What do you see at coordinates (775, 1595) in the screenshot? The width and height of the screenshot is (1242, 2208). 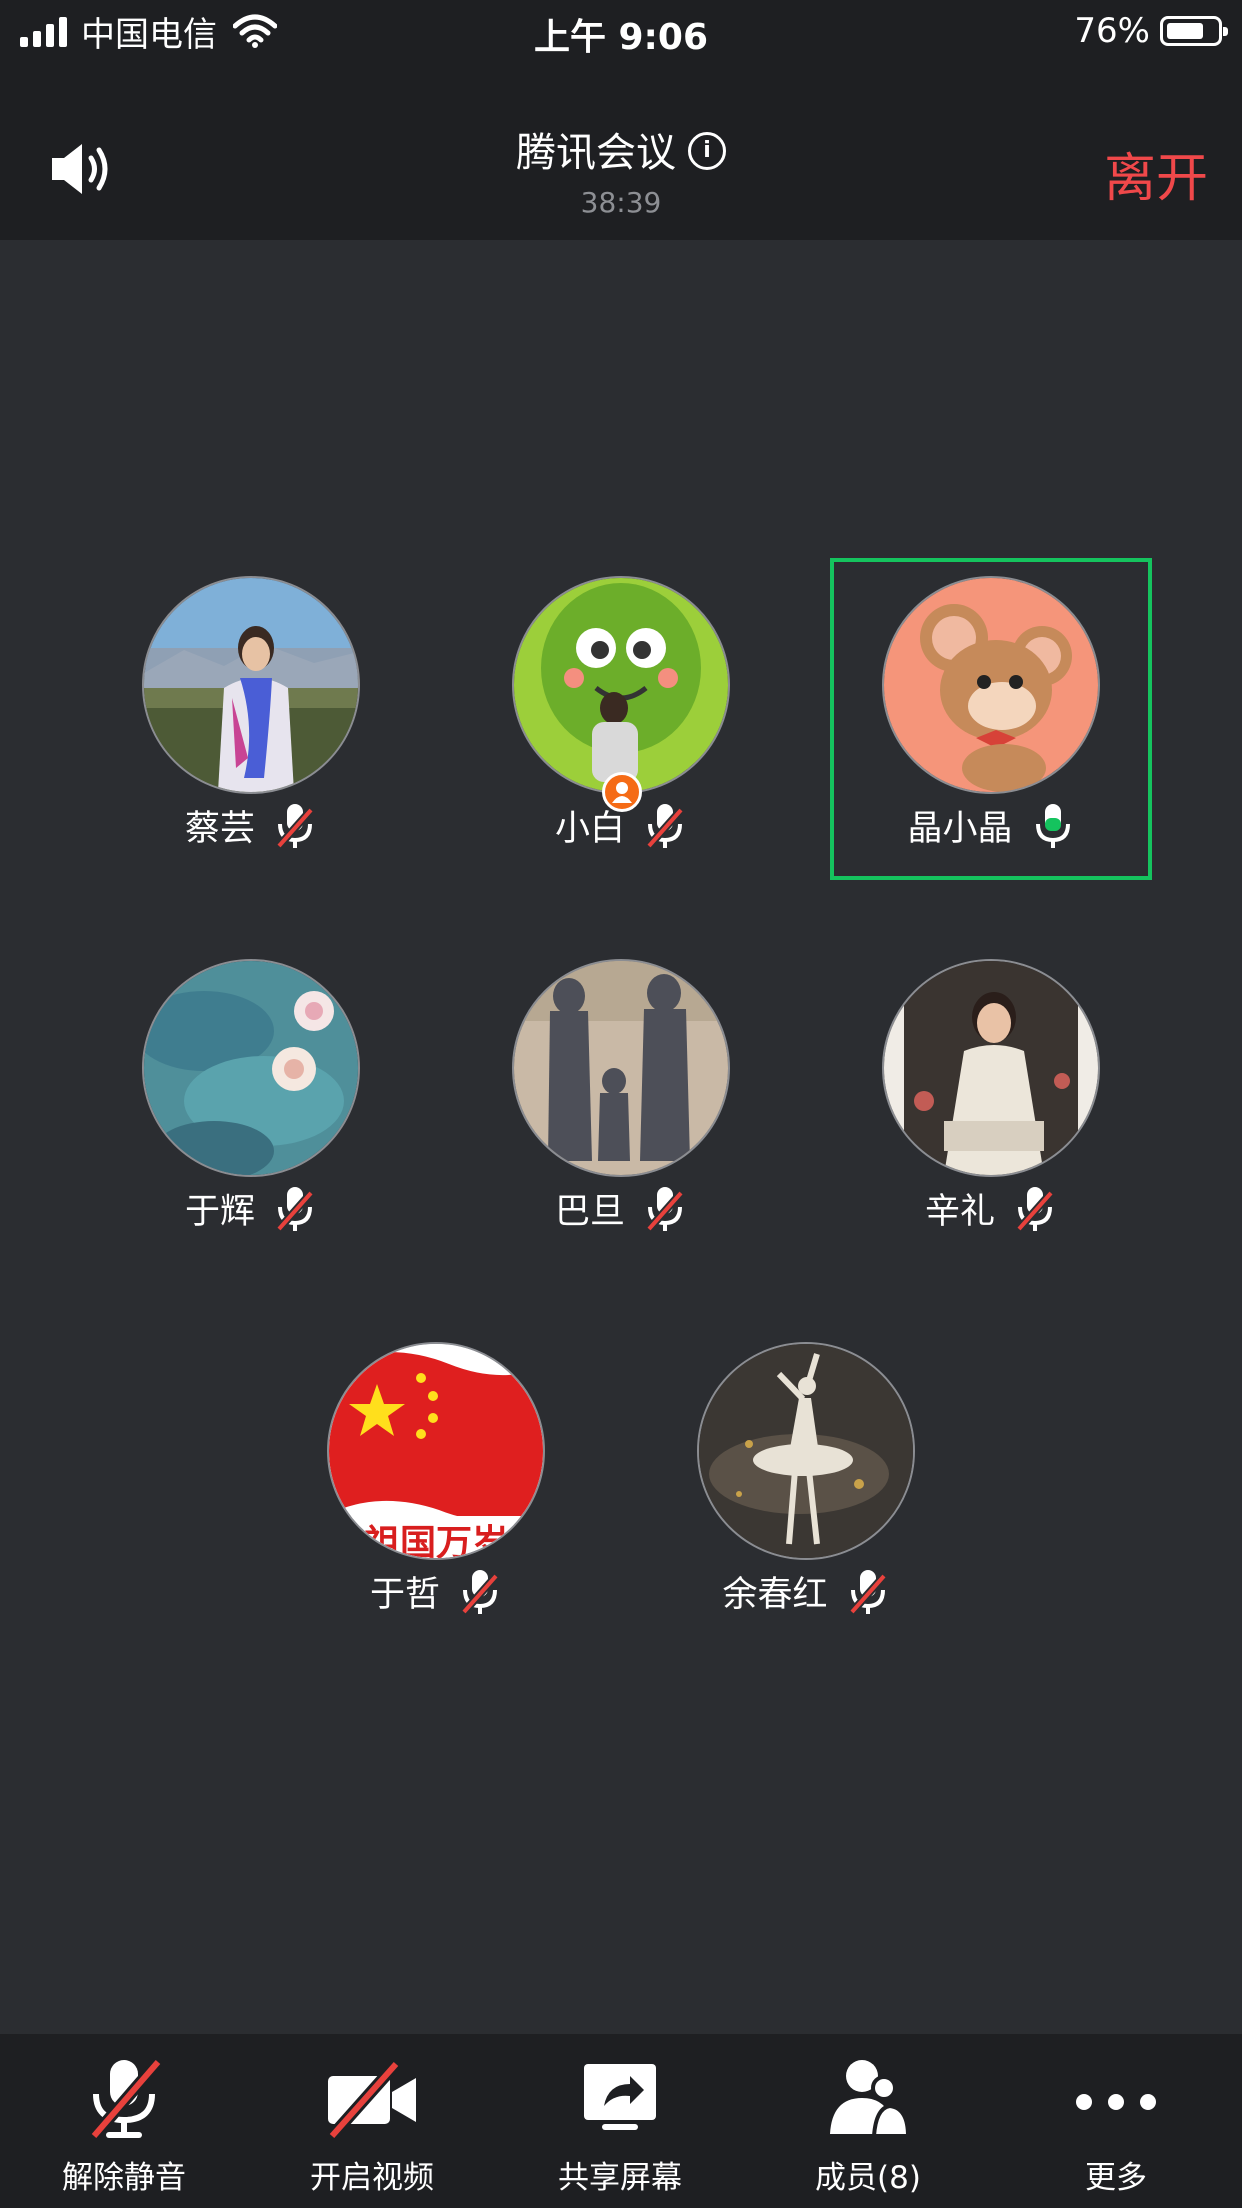 I see `participant-name: 余春红` at bounding box center [775, 1595].